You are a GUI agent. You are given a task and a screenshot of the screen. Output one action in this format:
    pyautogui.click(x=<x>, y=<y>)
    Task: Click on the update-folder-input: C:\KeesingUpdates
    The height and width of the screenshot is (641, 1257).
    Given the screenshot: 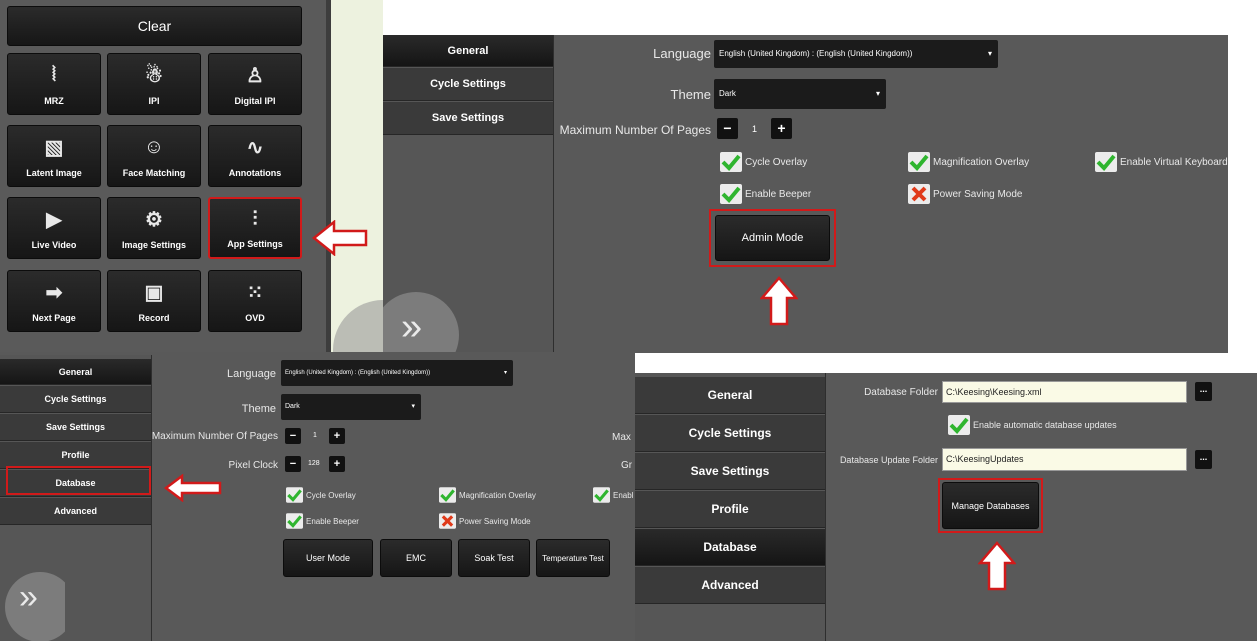 What is the action you would take?
    pyautogui.click(x=1064, y=459)
    